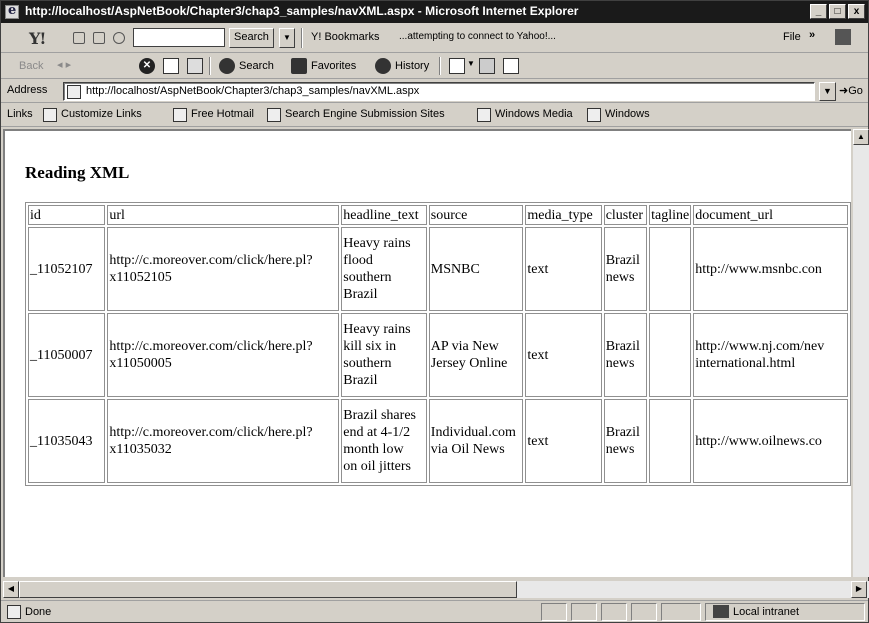 Image resolution: width=869 pixels, height=623 pixels. Describe the element at coordinates (246, 66) in the screenshot. I see `search-button: Search` at that location.